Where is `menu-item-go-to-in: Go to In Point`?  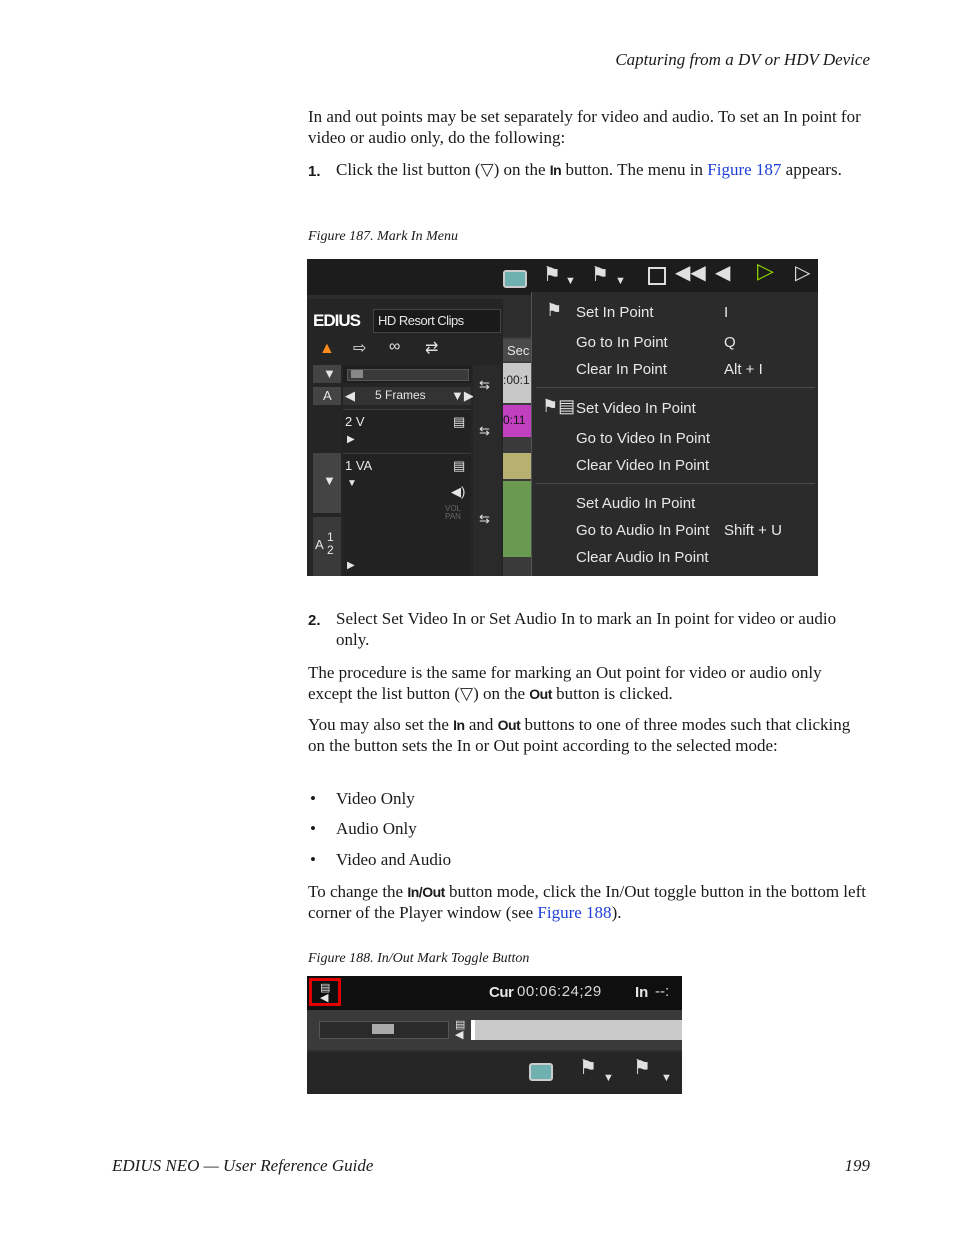 menu-item-go-to-in: Go to In Point is located at coordinates (622, 342).